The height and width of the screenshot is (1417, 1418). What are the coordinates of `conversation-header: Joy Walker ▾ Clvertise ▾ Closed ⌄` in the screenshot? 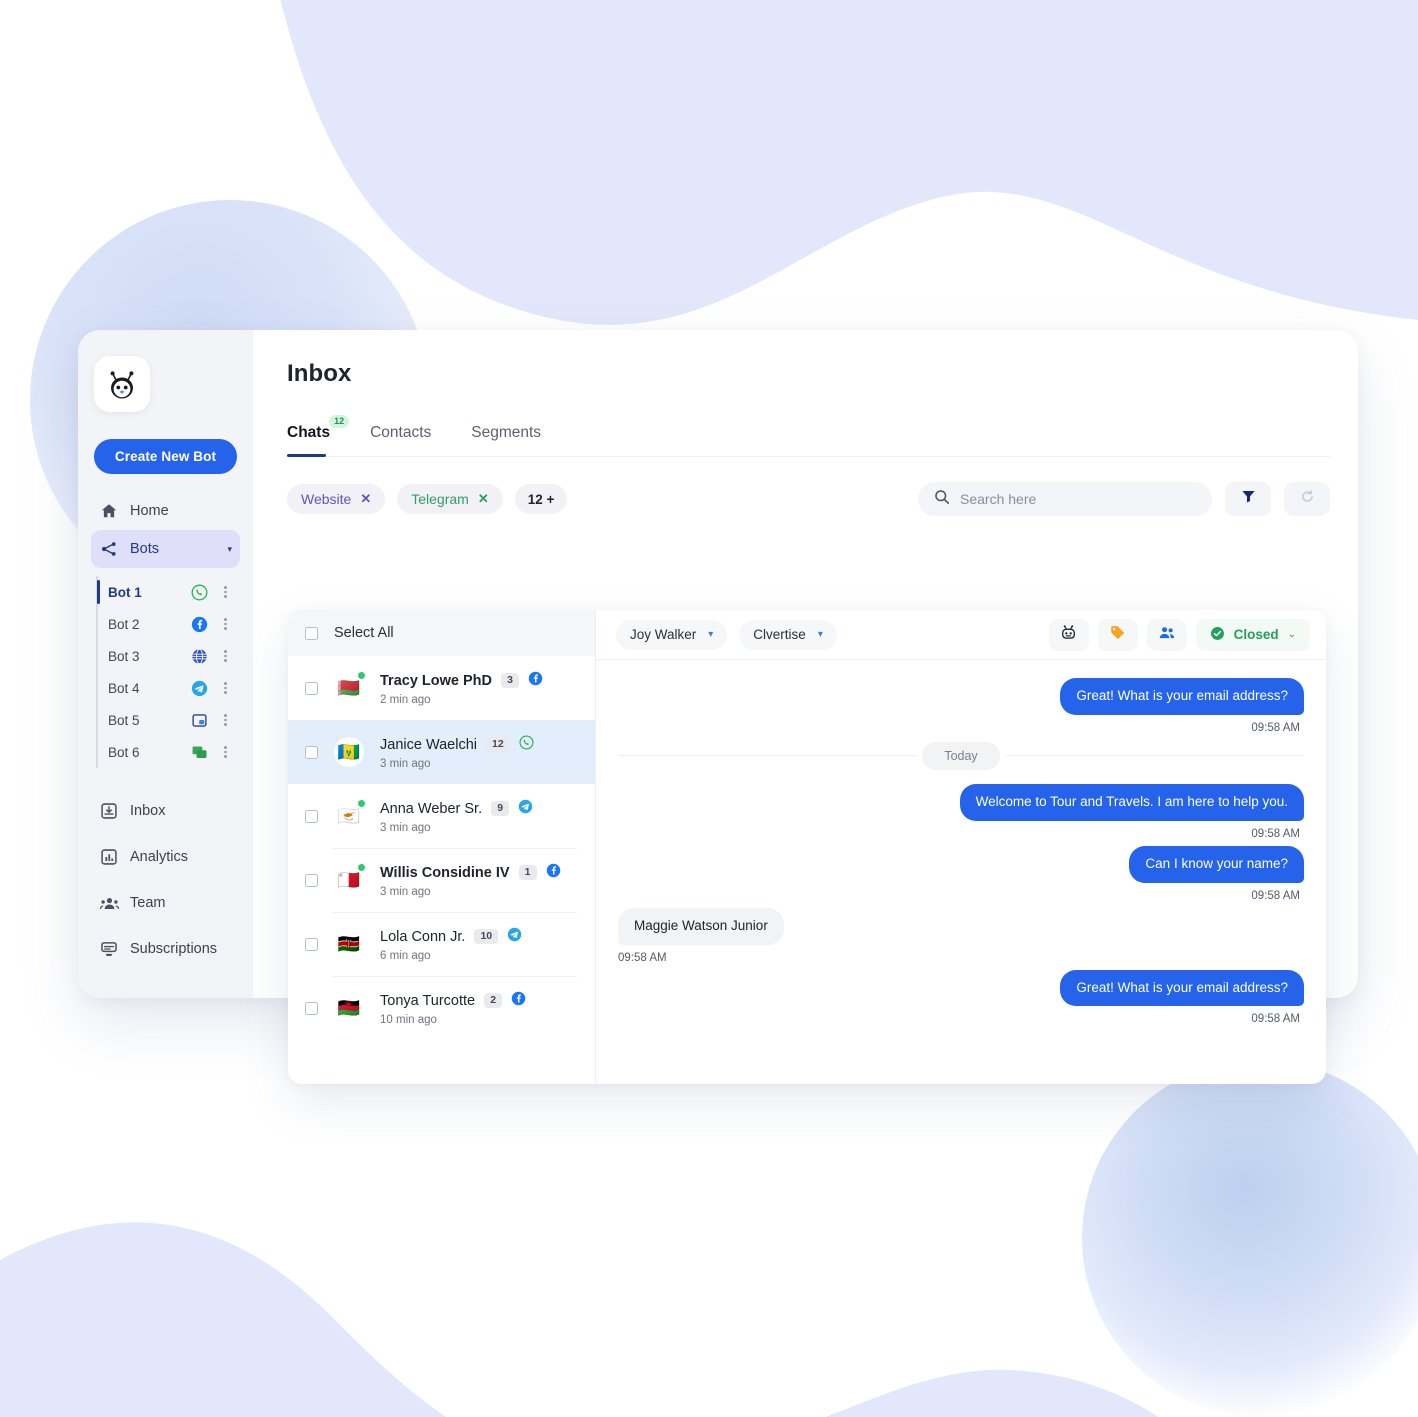 It's located at (961, 635).